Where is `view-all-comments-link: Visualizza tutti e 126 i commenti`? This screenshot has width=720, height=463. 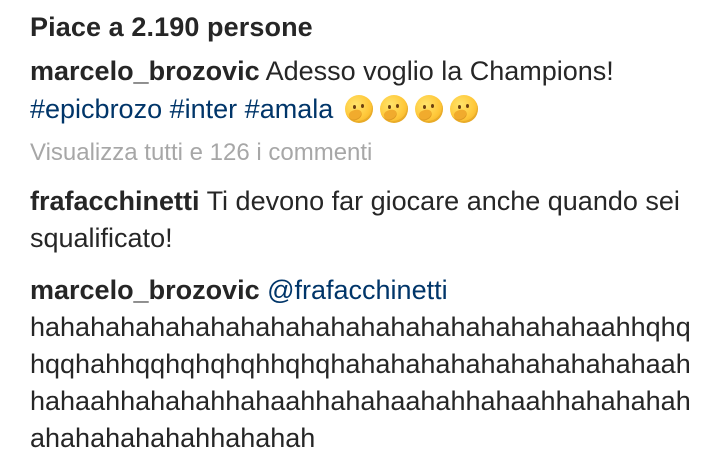 view-all-comments-link: Visualizza tutti e 126 i commenti is located at coordinates (201, 153).